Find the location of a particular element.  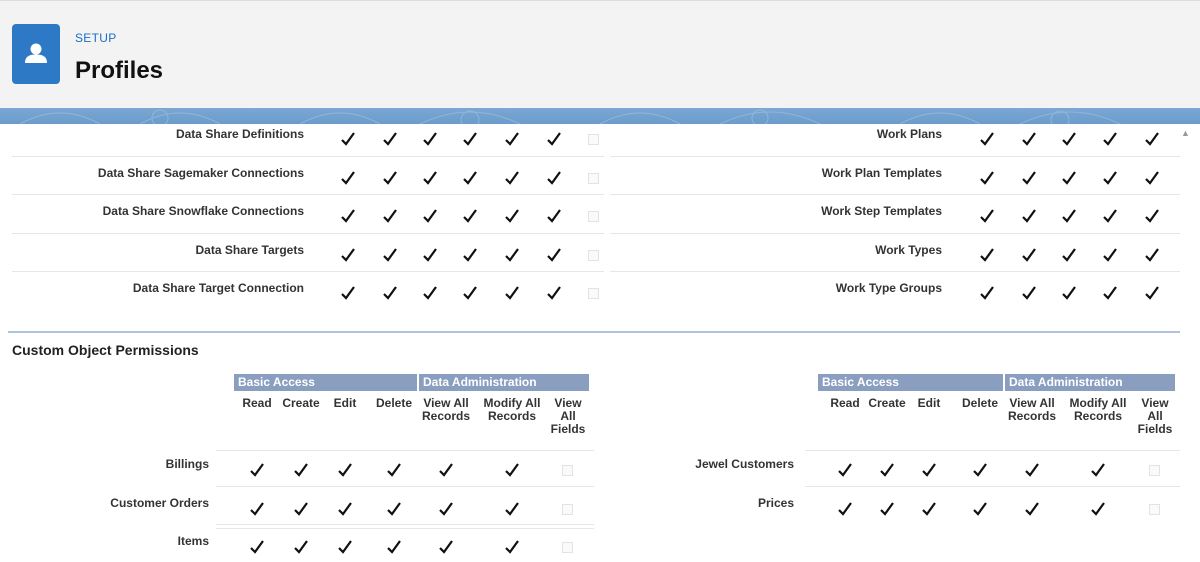

data-administration-header-left: Data Administration is located at coordinates (504, 382).